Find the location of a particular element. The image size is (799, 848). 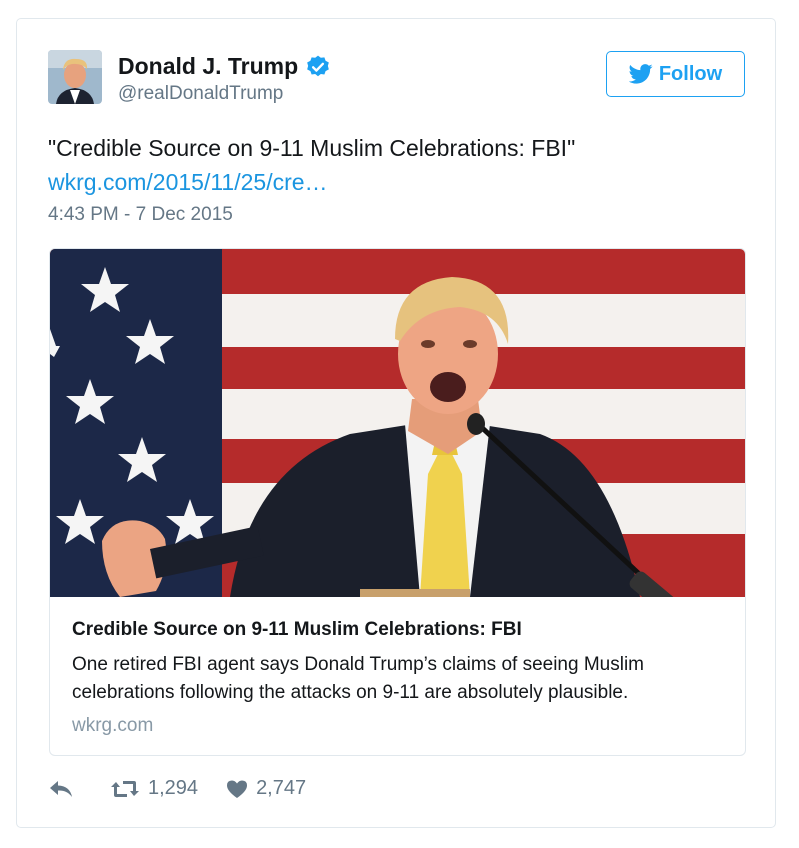

tweet-actions: 1,294 2,747 is located at coordinates (191, 788).